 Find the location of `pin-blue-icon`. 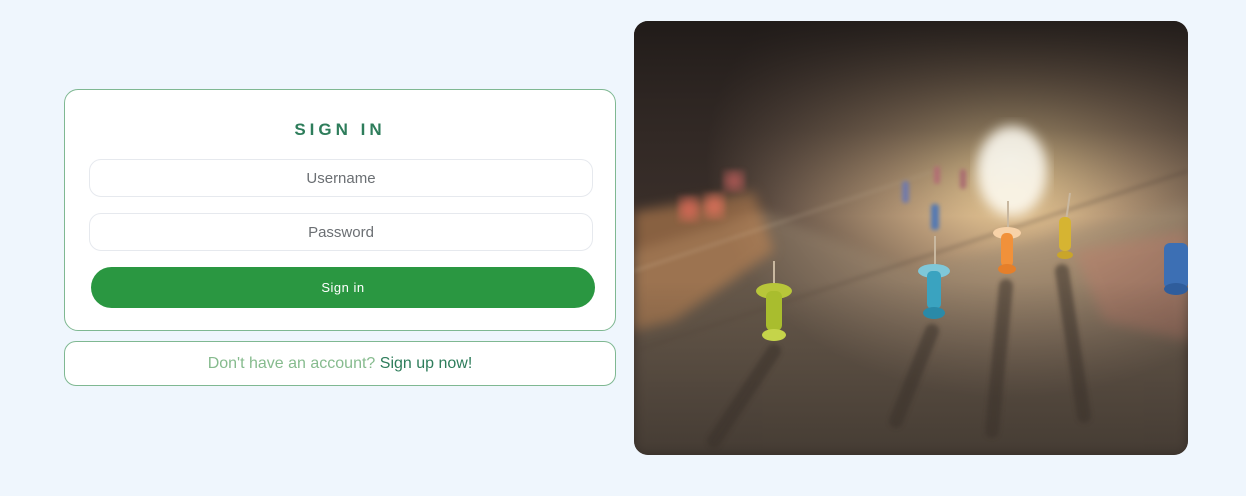

pin-blue-icon is located at coordinates (1176, 269).